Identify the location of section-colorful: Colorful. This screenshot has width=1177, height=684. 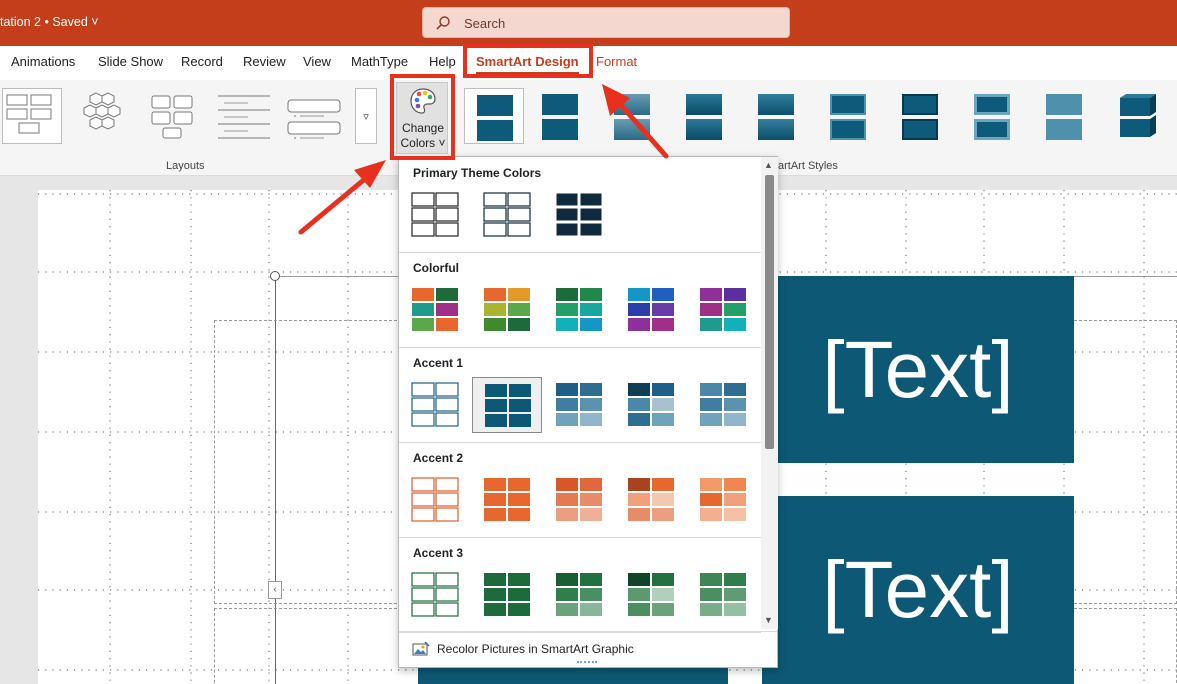
(436, 268).